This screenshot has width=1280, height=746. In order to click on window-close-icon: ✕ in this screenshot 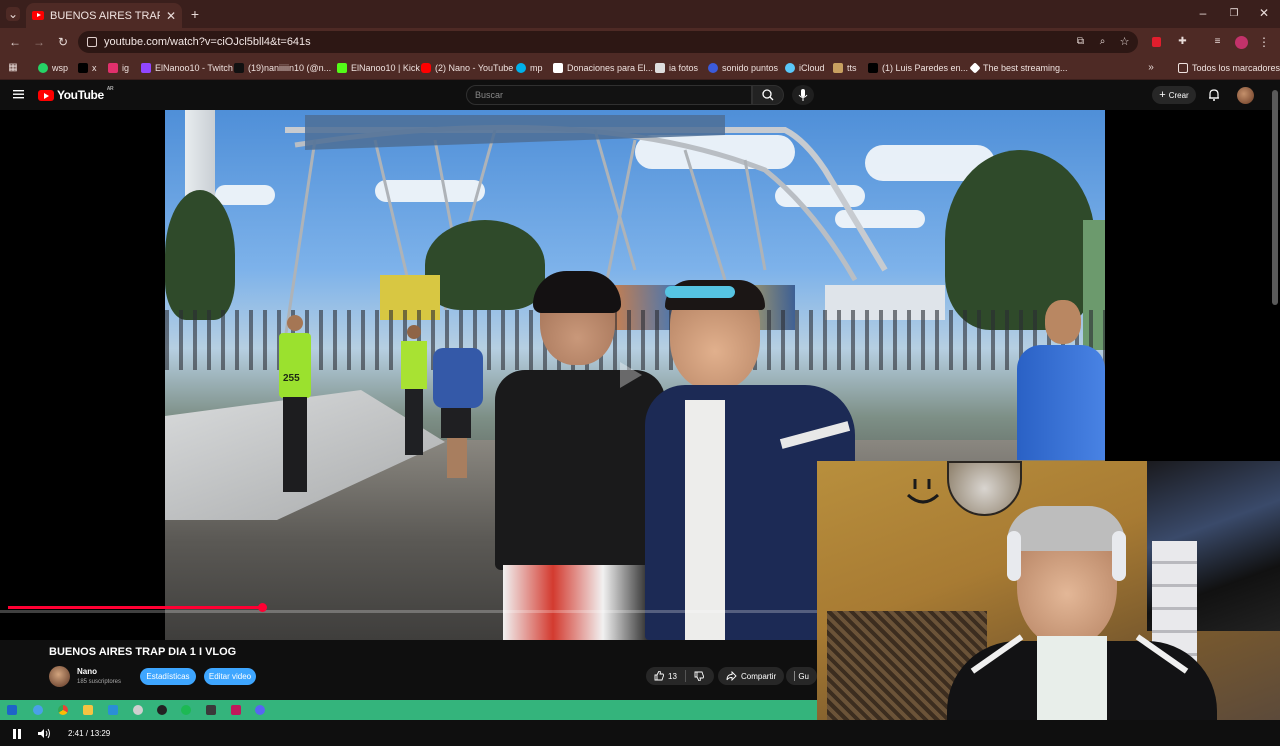, I will do `click(1264, 13)`.